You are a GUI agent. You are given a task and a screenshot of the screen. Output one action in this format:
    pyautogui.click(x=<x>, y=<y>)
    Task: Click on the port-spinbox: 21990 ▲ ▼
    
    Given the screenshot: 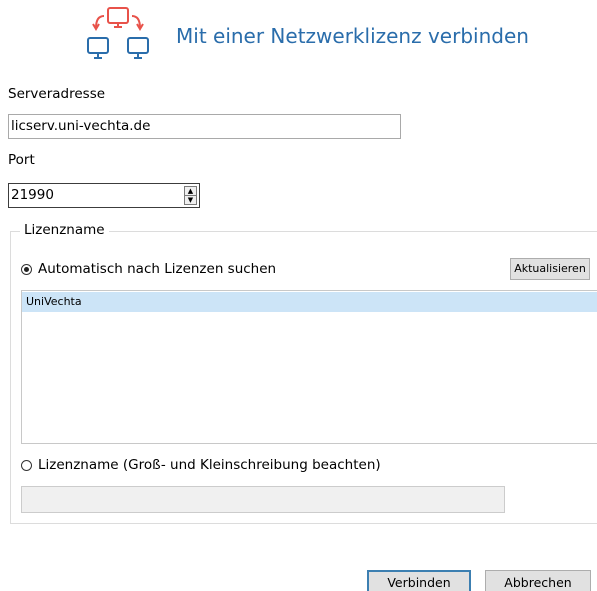 What is the action you would take?
    pyautogui.click(x=104, y=195)
    